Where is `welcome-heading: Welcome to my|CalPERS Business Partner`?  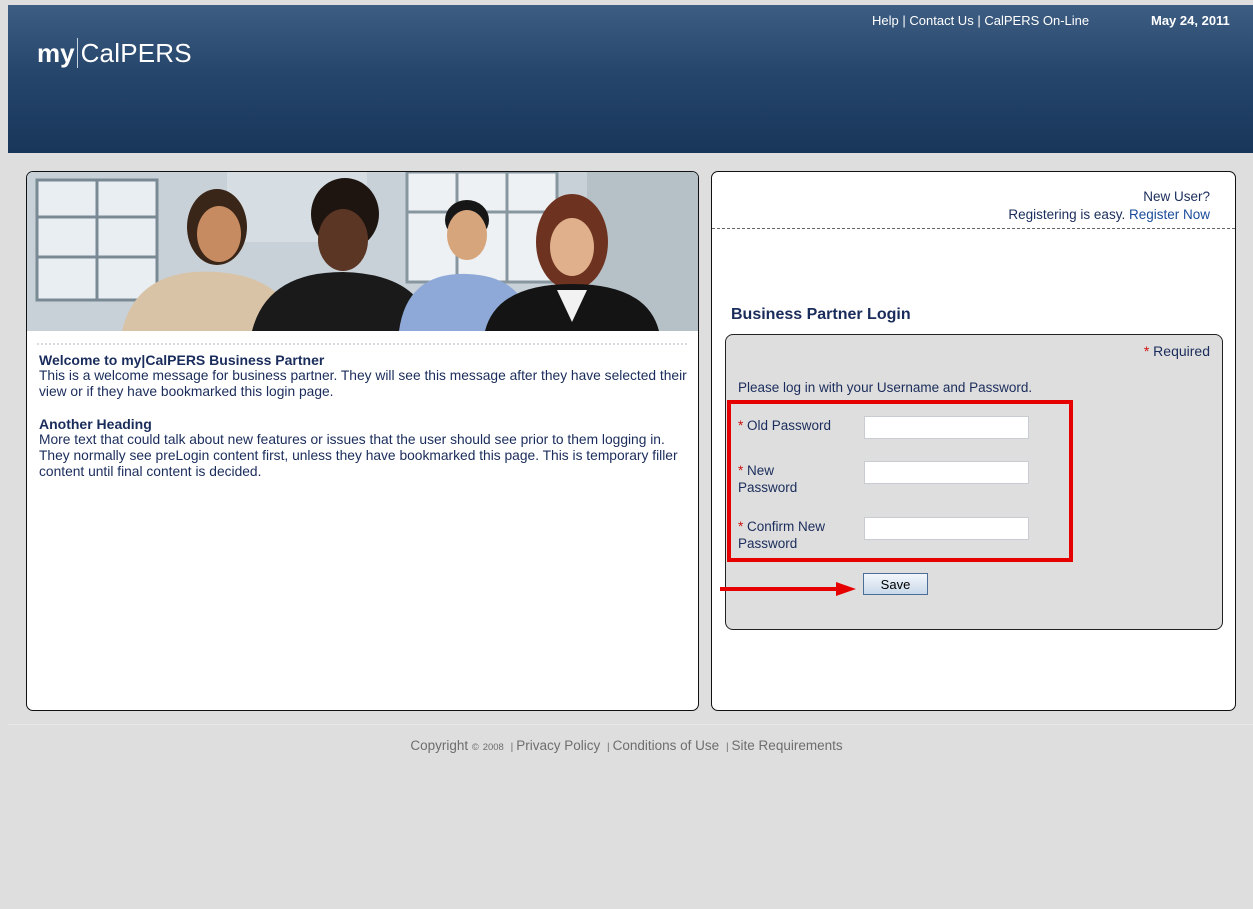 welcome-heading: Welcome to my|CalPERS Business Partner is located at coordinates (182, 360).